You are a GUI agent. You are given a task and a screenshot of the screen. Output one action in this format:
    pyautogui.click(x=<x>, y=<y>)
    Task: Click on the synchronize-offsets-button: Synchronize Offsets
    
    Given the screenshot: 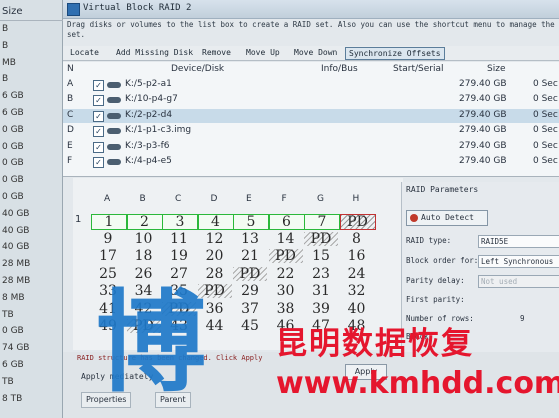 What is the action you would take?
    pyautogui.click(x=395, y=53)
    